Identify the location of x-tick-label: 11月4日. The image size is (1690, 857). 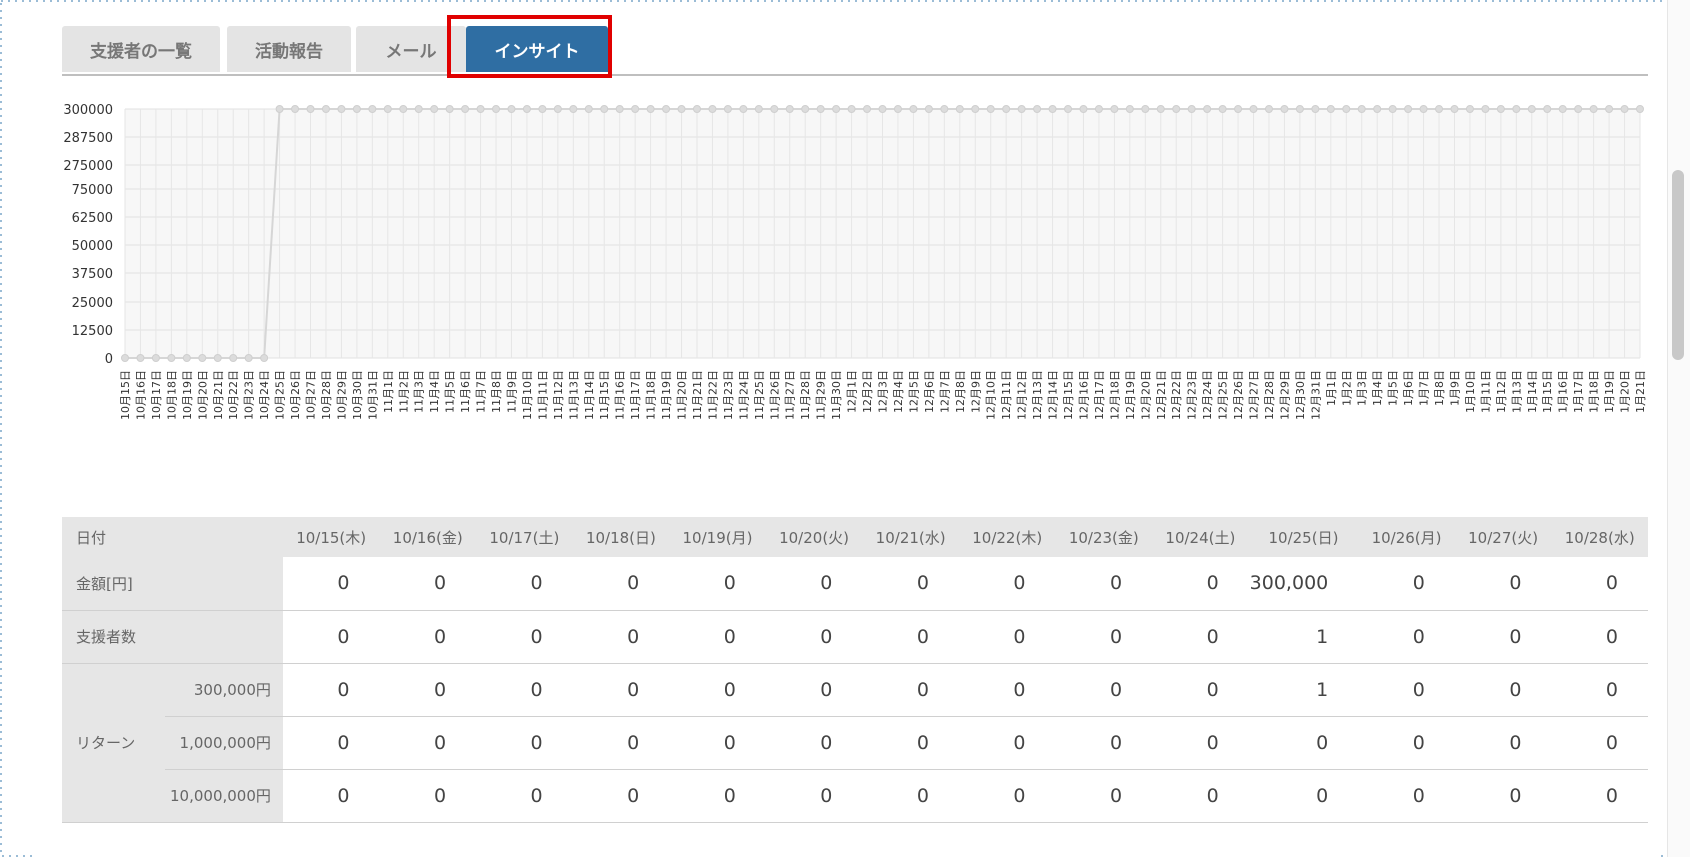
(434, 391).